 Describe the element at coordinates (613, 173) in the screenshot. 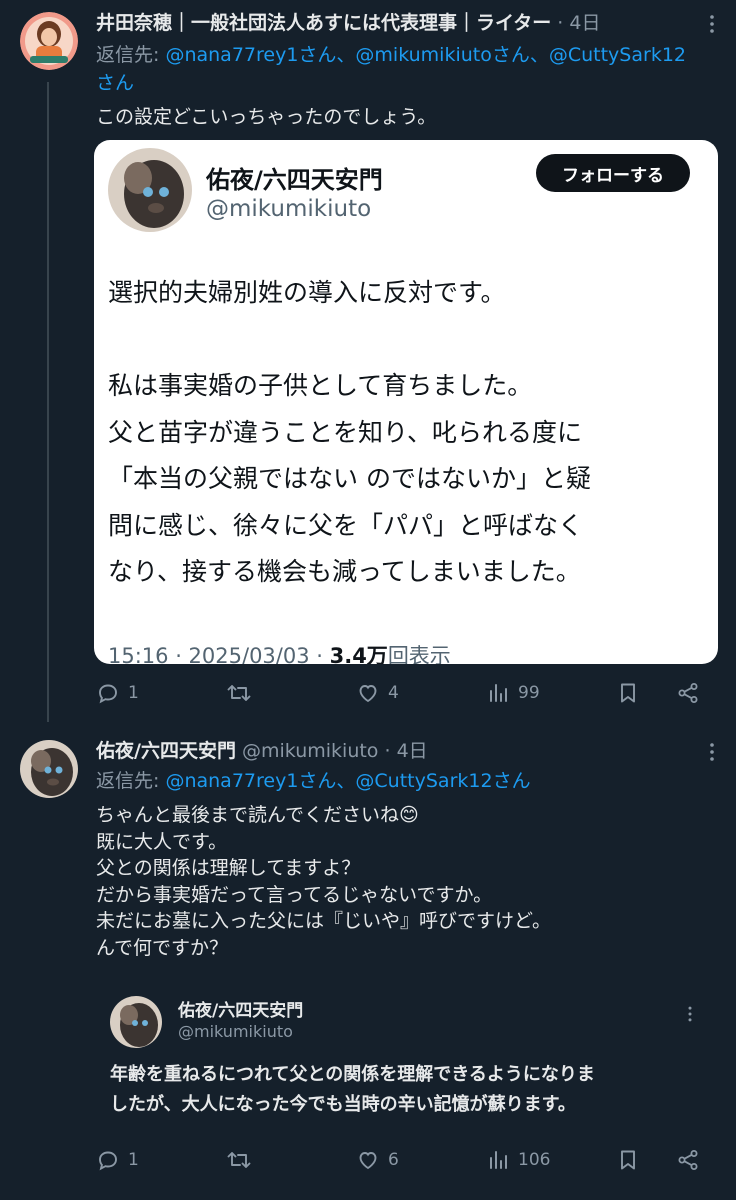

I see `follow-button: フォローする` at that location.